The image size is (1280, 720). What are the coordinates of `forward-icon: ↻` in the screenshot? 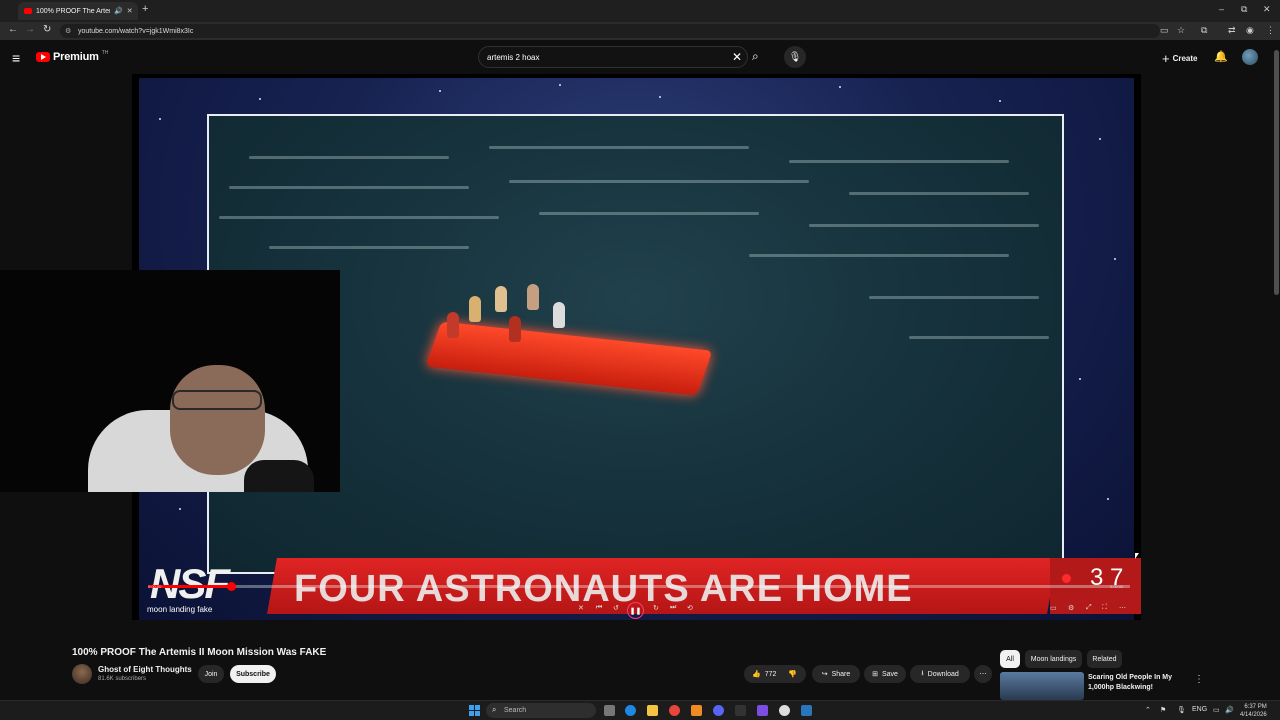 It's located at (656, 608).